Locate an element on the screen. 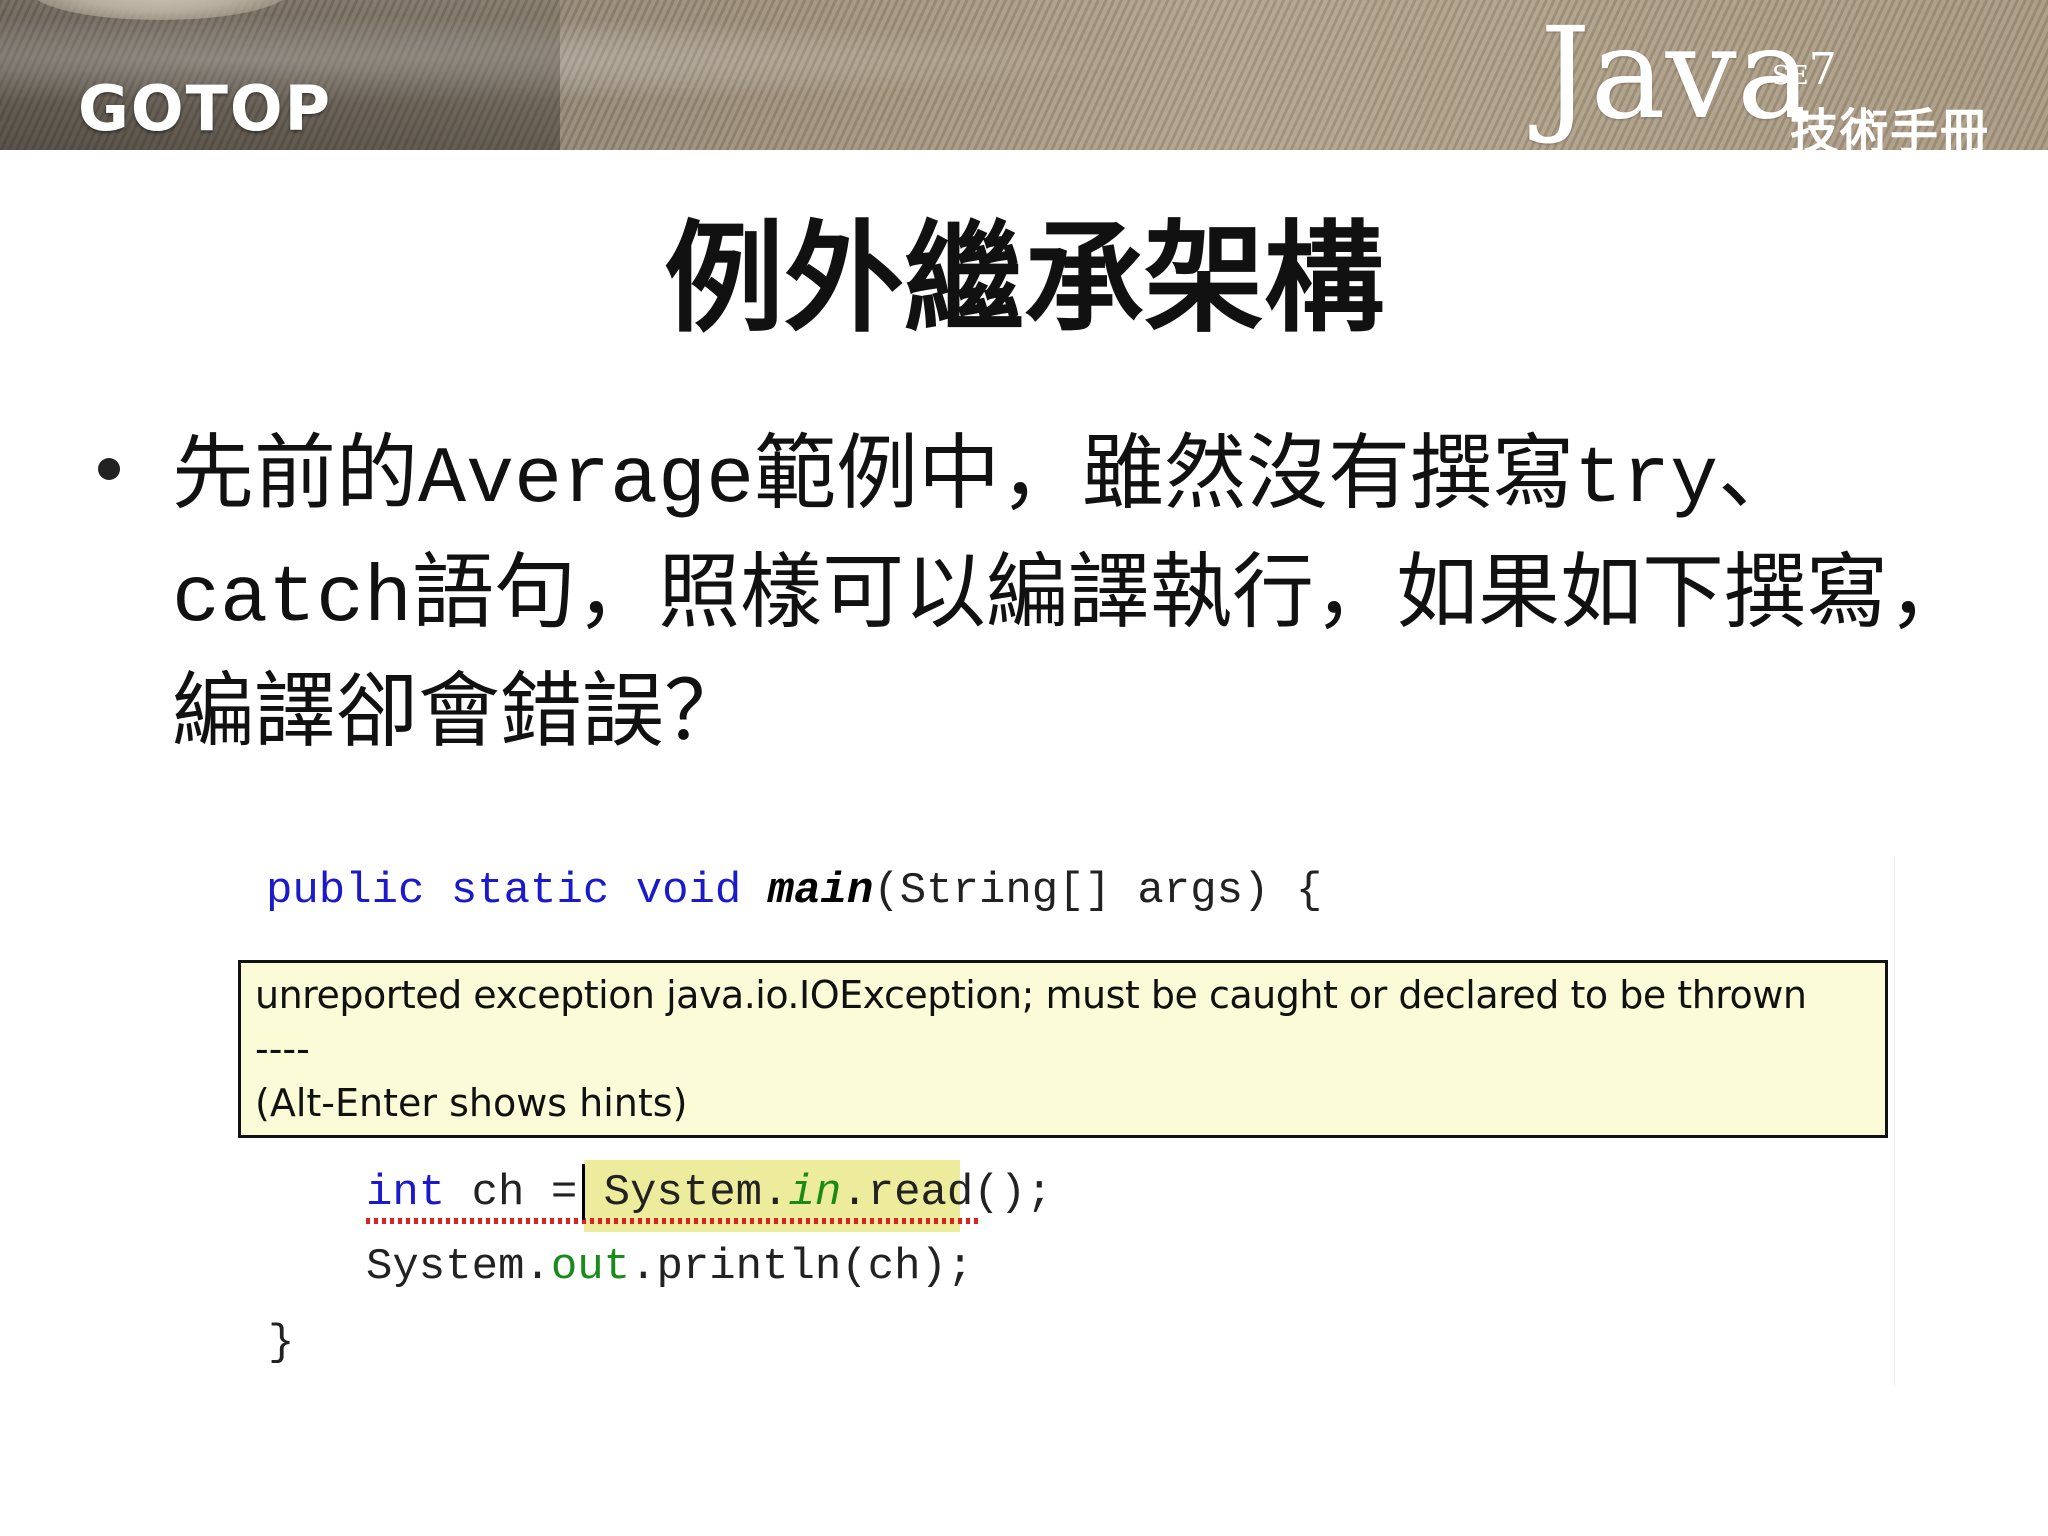 This screenshot has height=1536, width=2048. code-line-println: System.out.println(ch); is located at coordinates (669, 1267).